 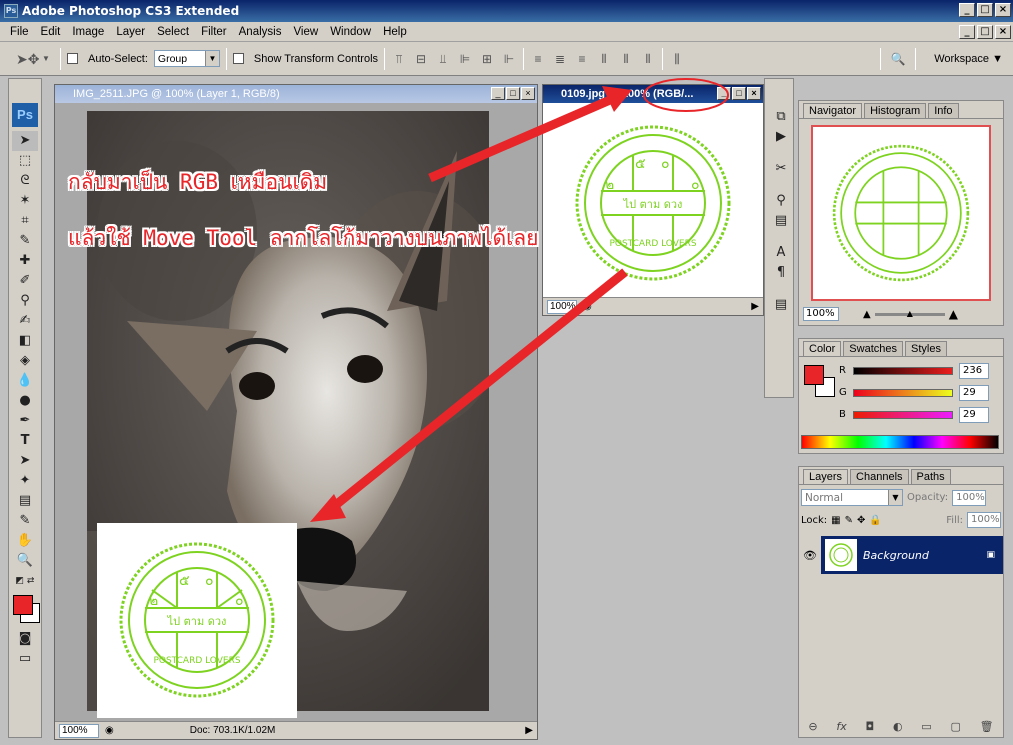 I want to click on history-panel-icon: ⧉, so click(x=781, y=117).